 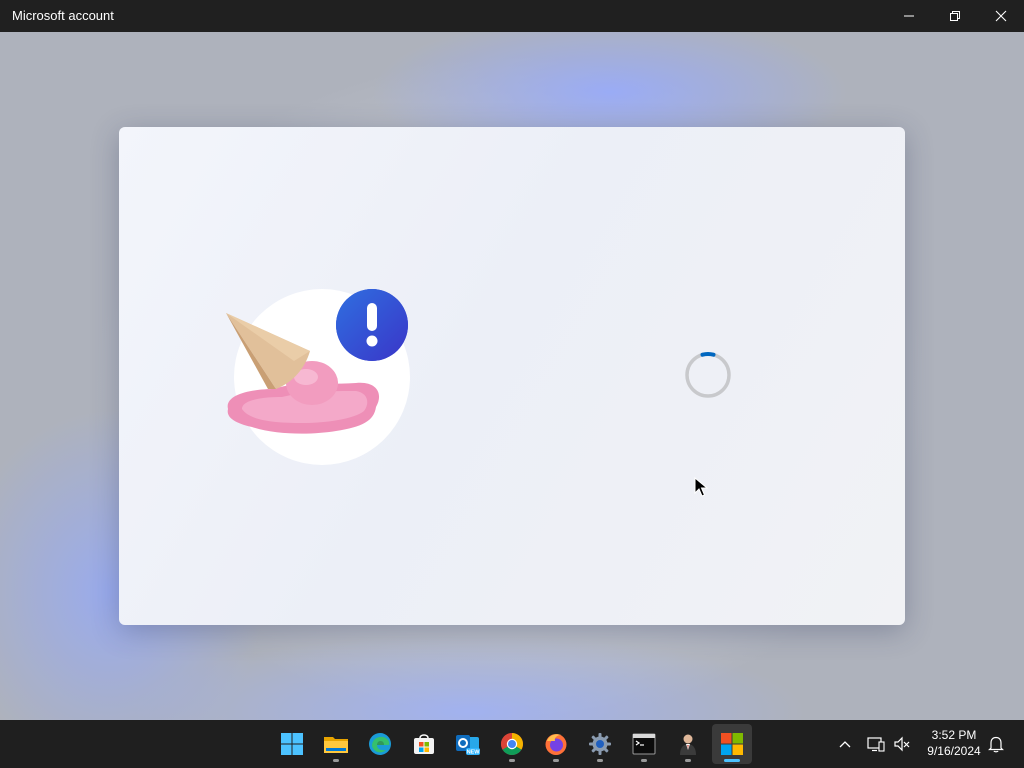 I want to click on network-icon, so click(x=876, y=744).